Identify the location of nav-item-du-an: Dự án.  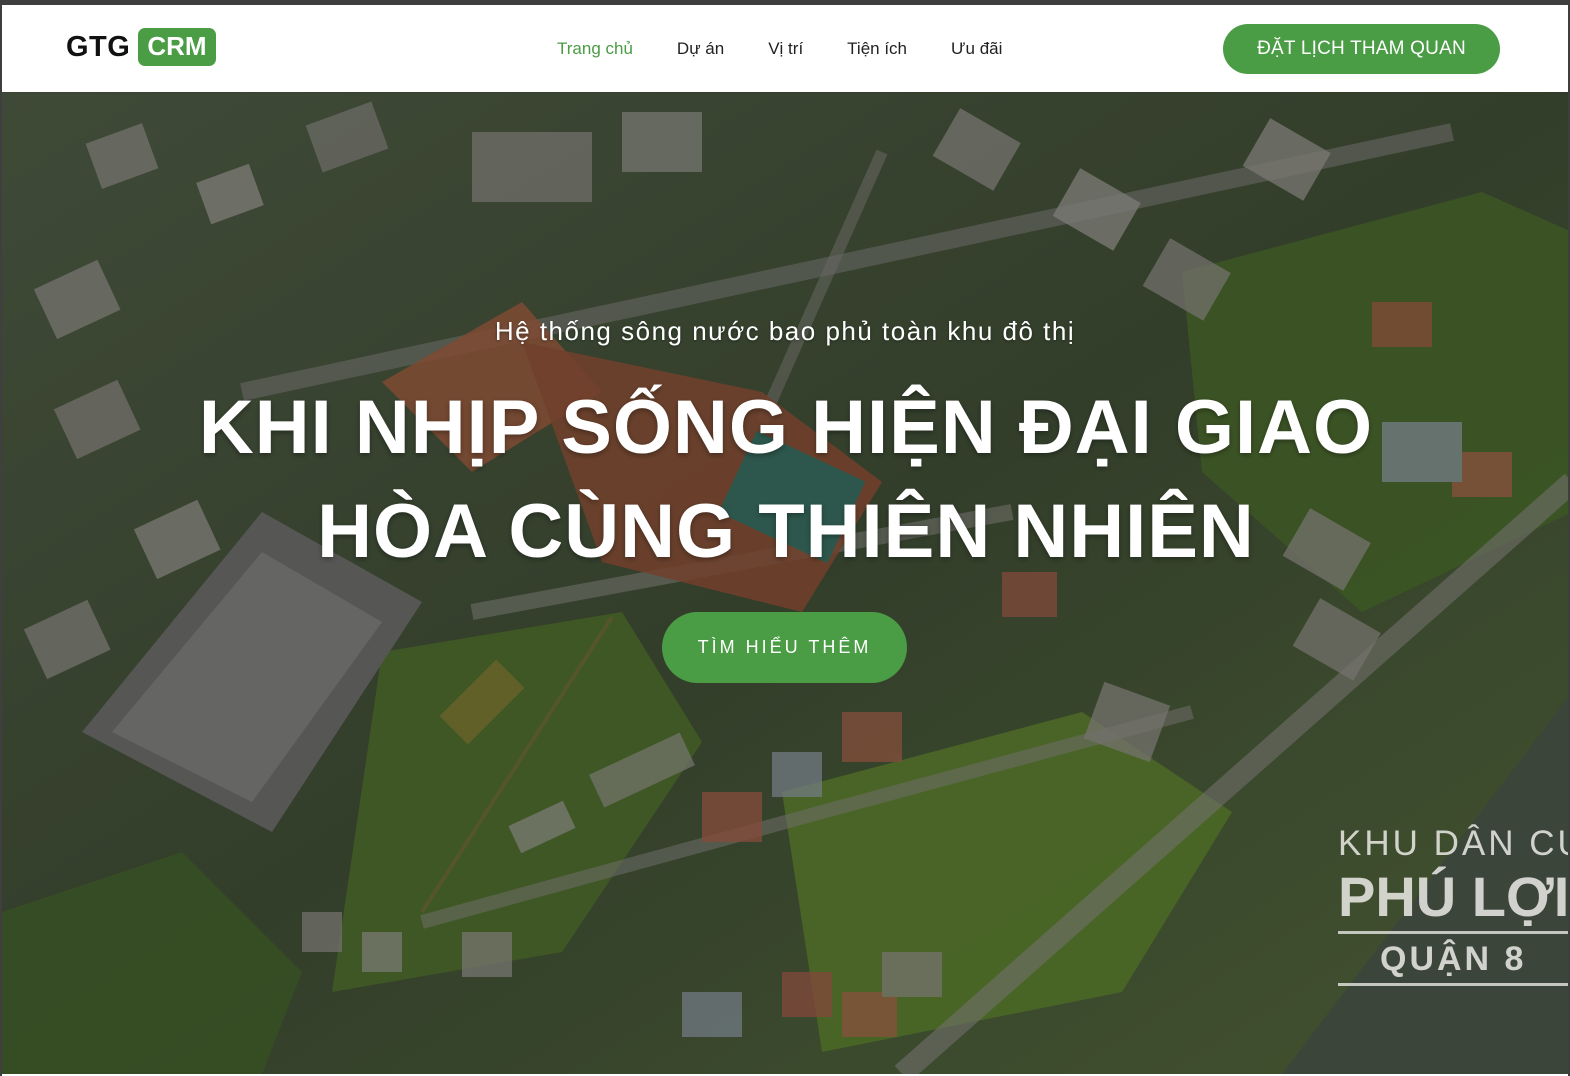
(700, 49).